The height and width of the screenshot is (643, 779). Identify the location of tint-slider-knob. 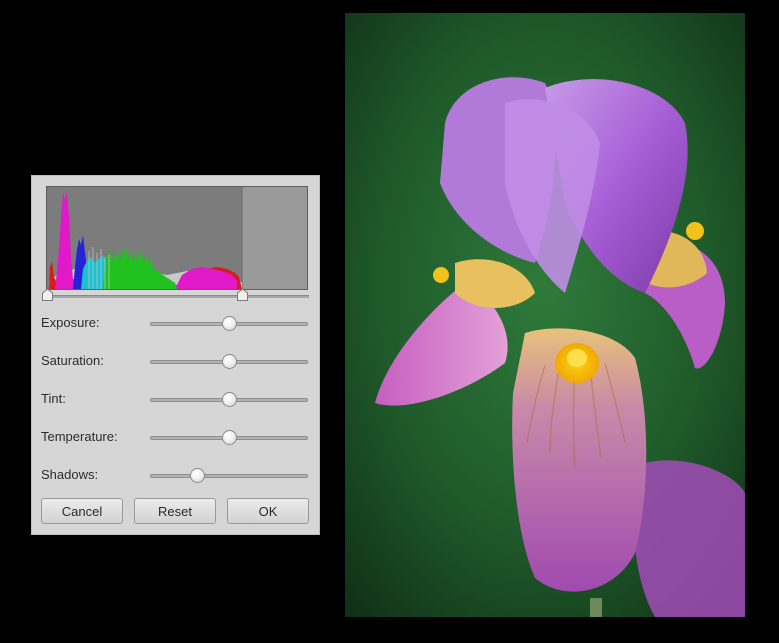
(229, 399).